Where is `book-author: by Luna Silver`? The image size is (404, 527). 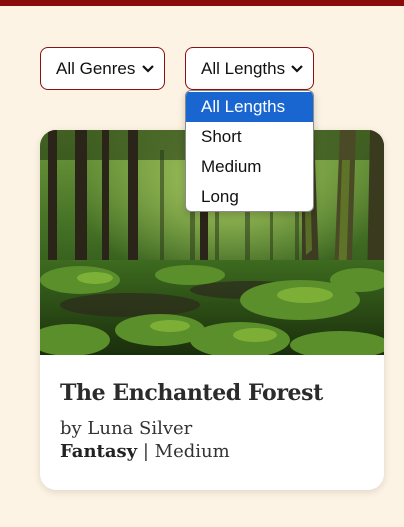 book-author: by Luna Silver is located at coordinates (126, 428).